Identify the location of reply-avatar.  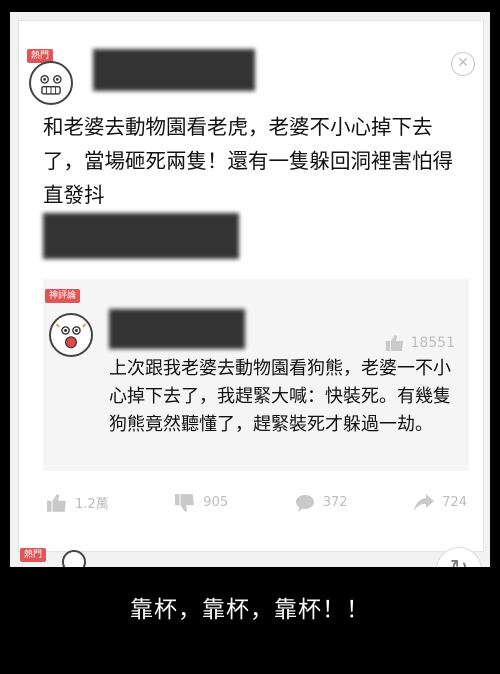
(71, 335).